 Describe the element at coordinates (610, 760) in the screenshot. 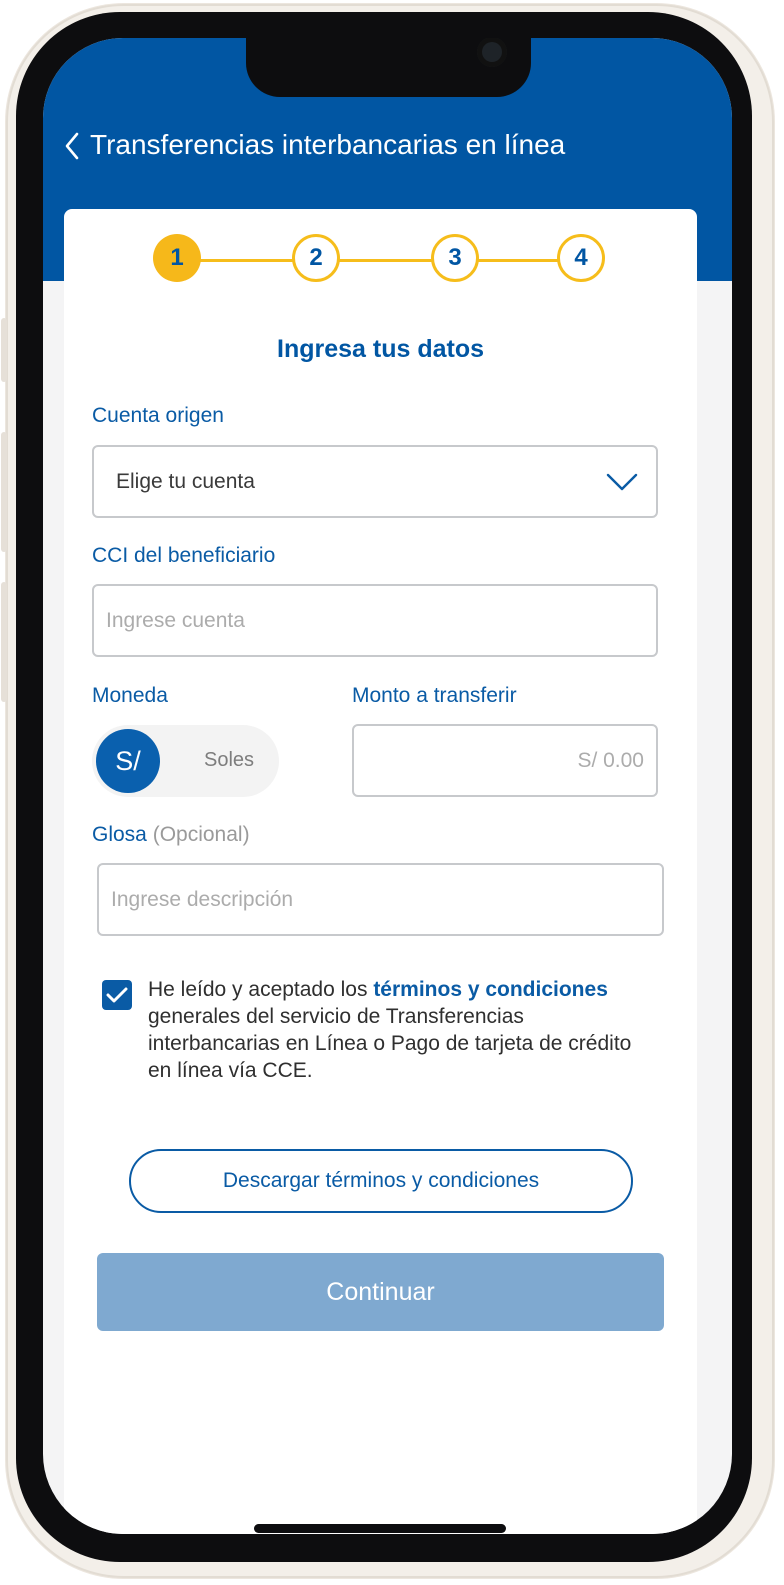

I see `amount-placeholder: S/ 0.00` at that location.